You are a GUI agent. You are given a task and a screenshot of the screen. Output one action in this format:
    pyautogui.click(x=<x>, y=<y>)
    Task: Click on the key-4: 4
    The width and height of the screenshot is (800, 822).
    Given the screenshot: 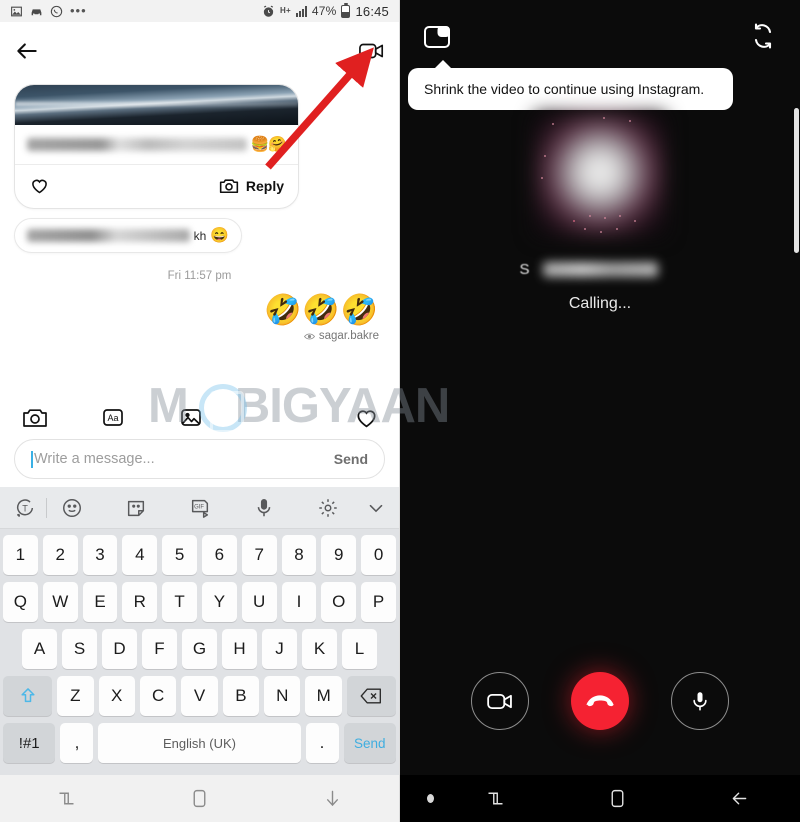 What is the action you would take?
    pyautogui.click(x=140, y=555)
    